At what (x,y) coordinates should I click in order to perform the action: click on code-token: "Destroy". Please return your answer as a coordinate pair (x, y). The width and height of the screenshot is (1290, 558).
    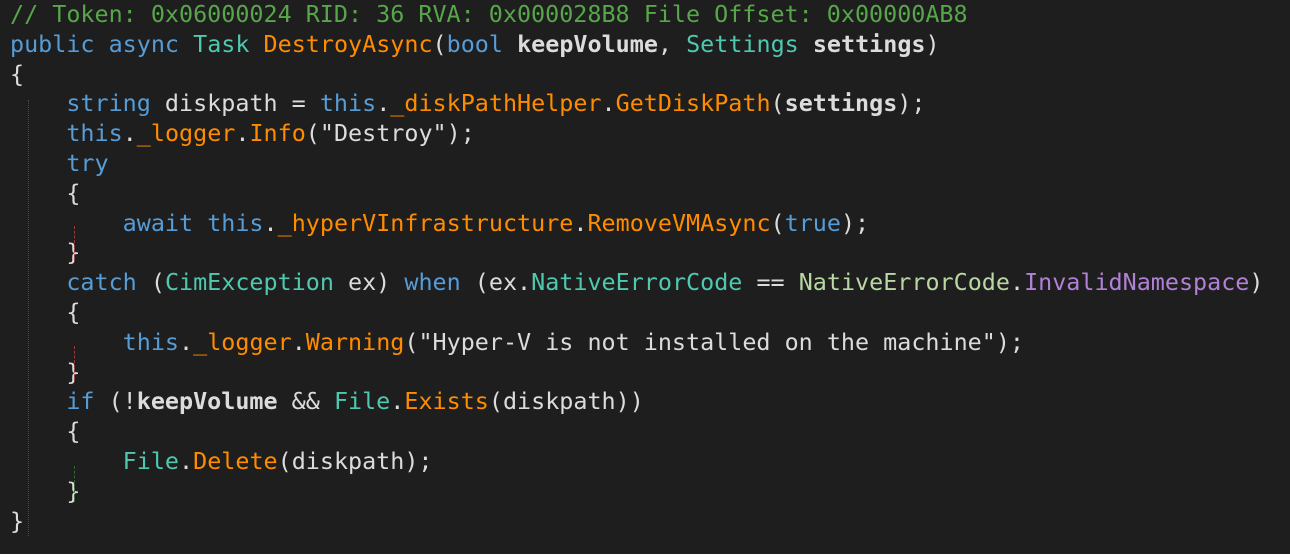
    Looking at the image, I should click on (383, 133).